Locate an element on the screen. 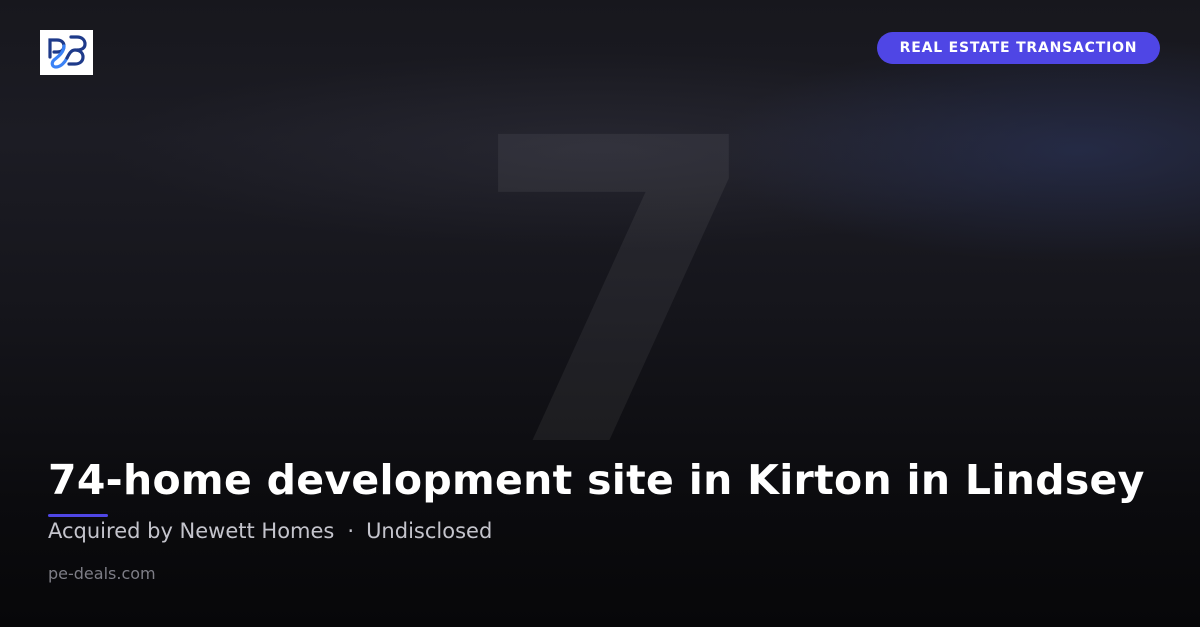 Image resolution: width=1200 pixels, height=627 pixels. logo is located at coordinates (66, 52).